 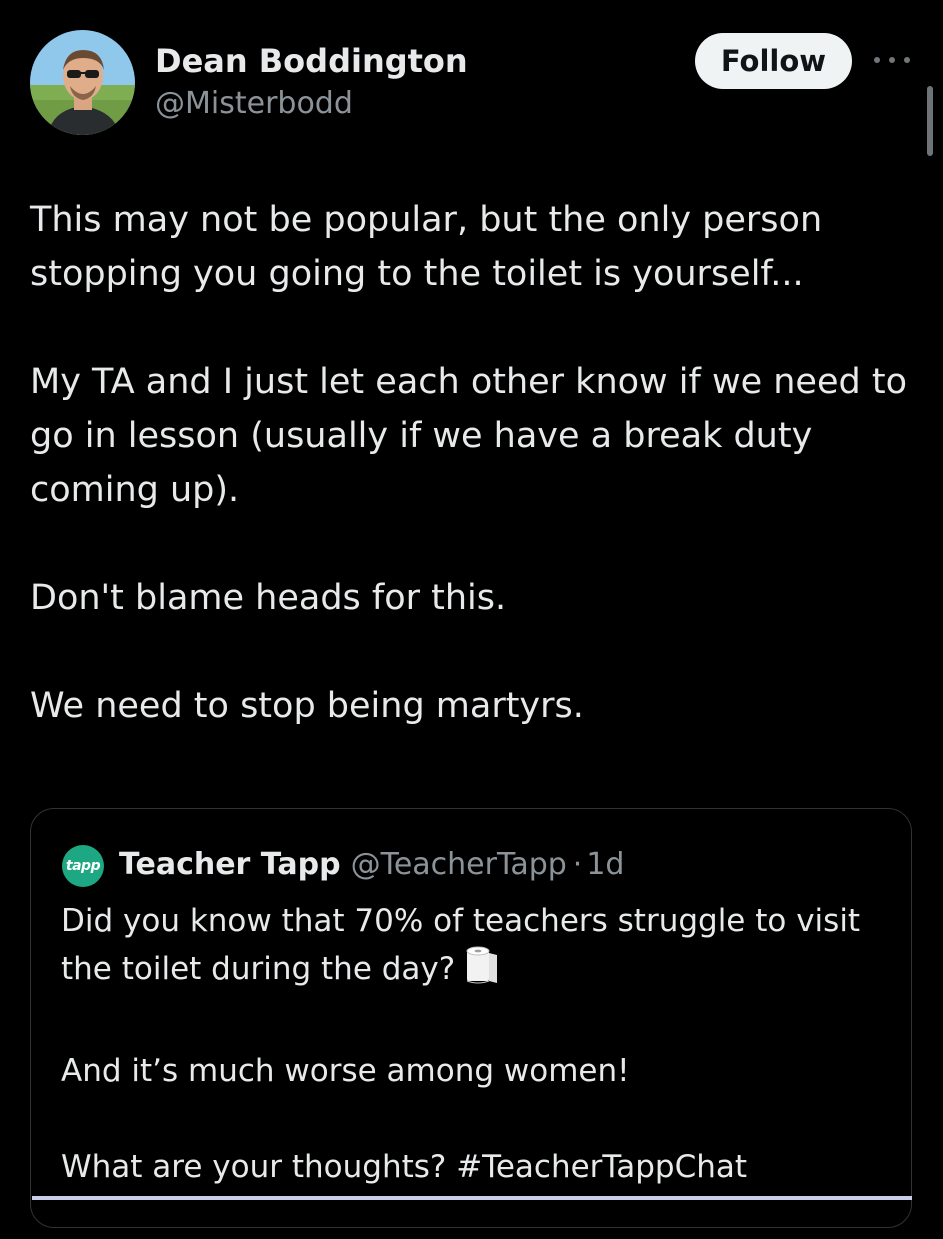 What do you see at coordinates (930, 121) in the screenshot?
I see `scrollbar-thumb` at bounding box center [930, 121].